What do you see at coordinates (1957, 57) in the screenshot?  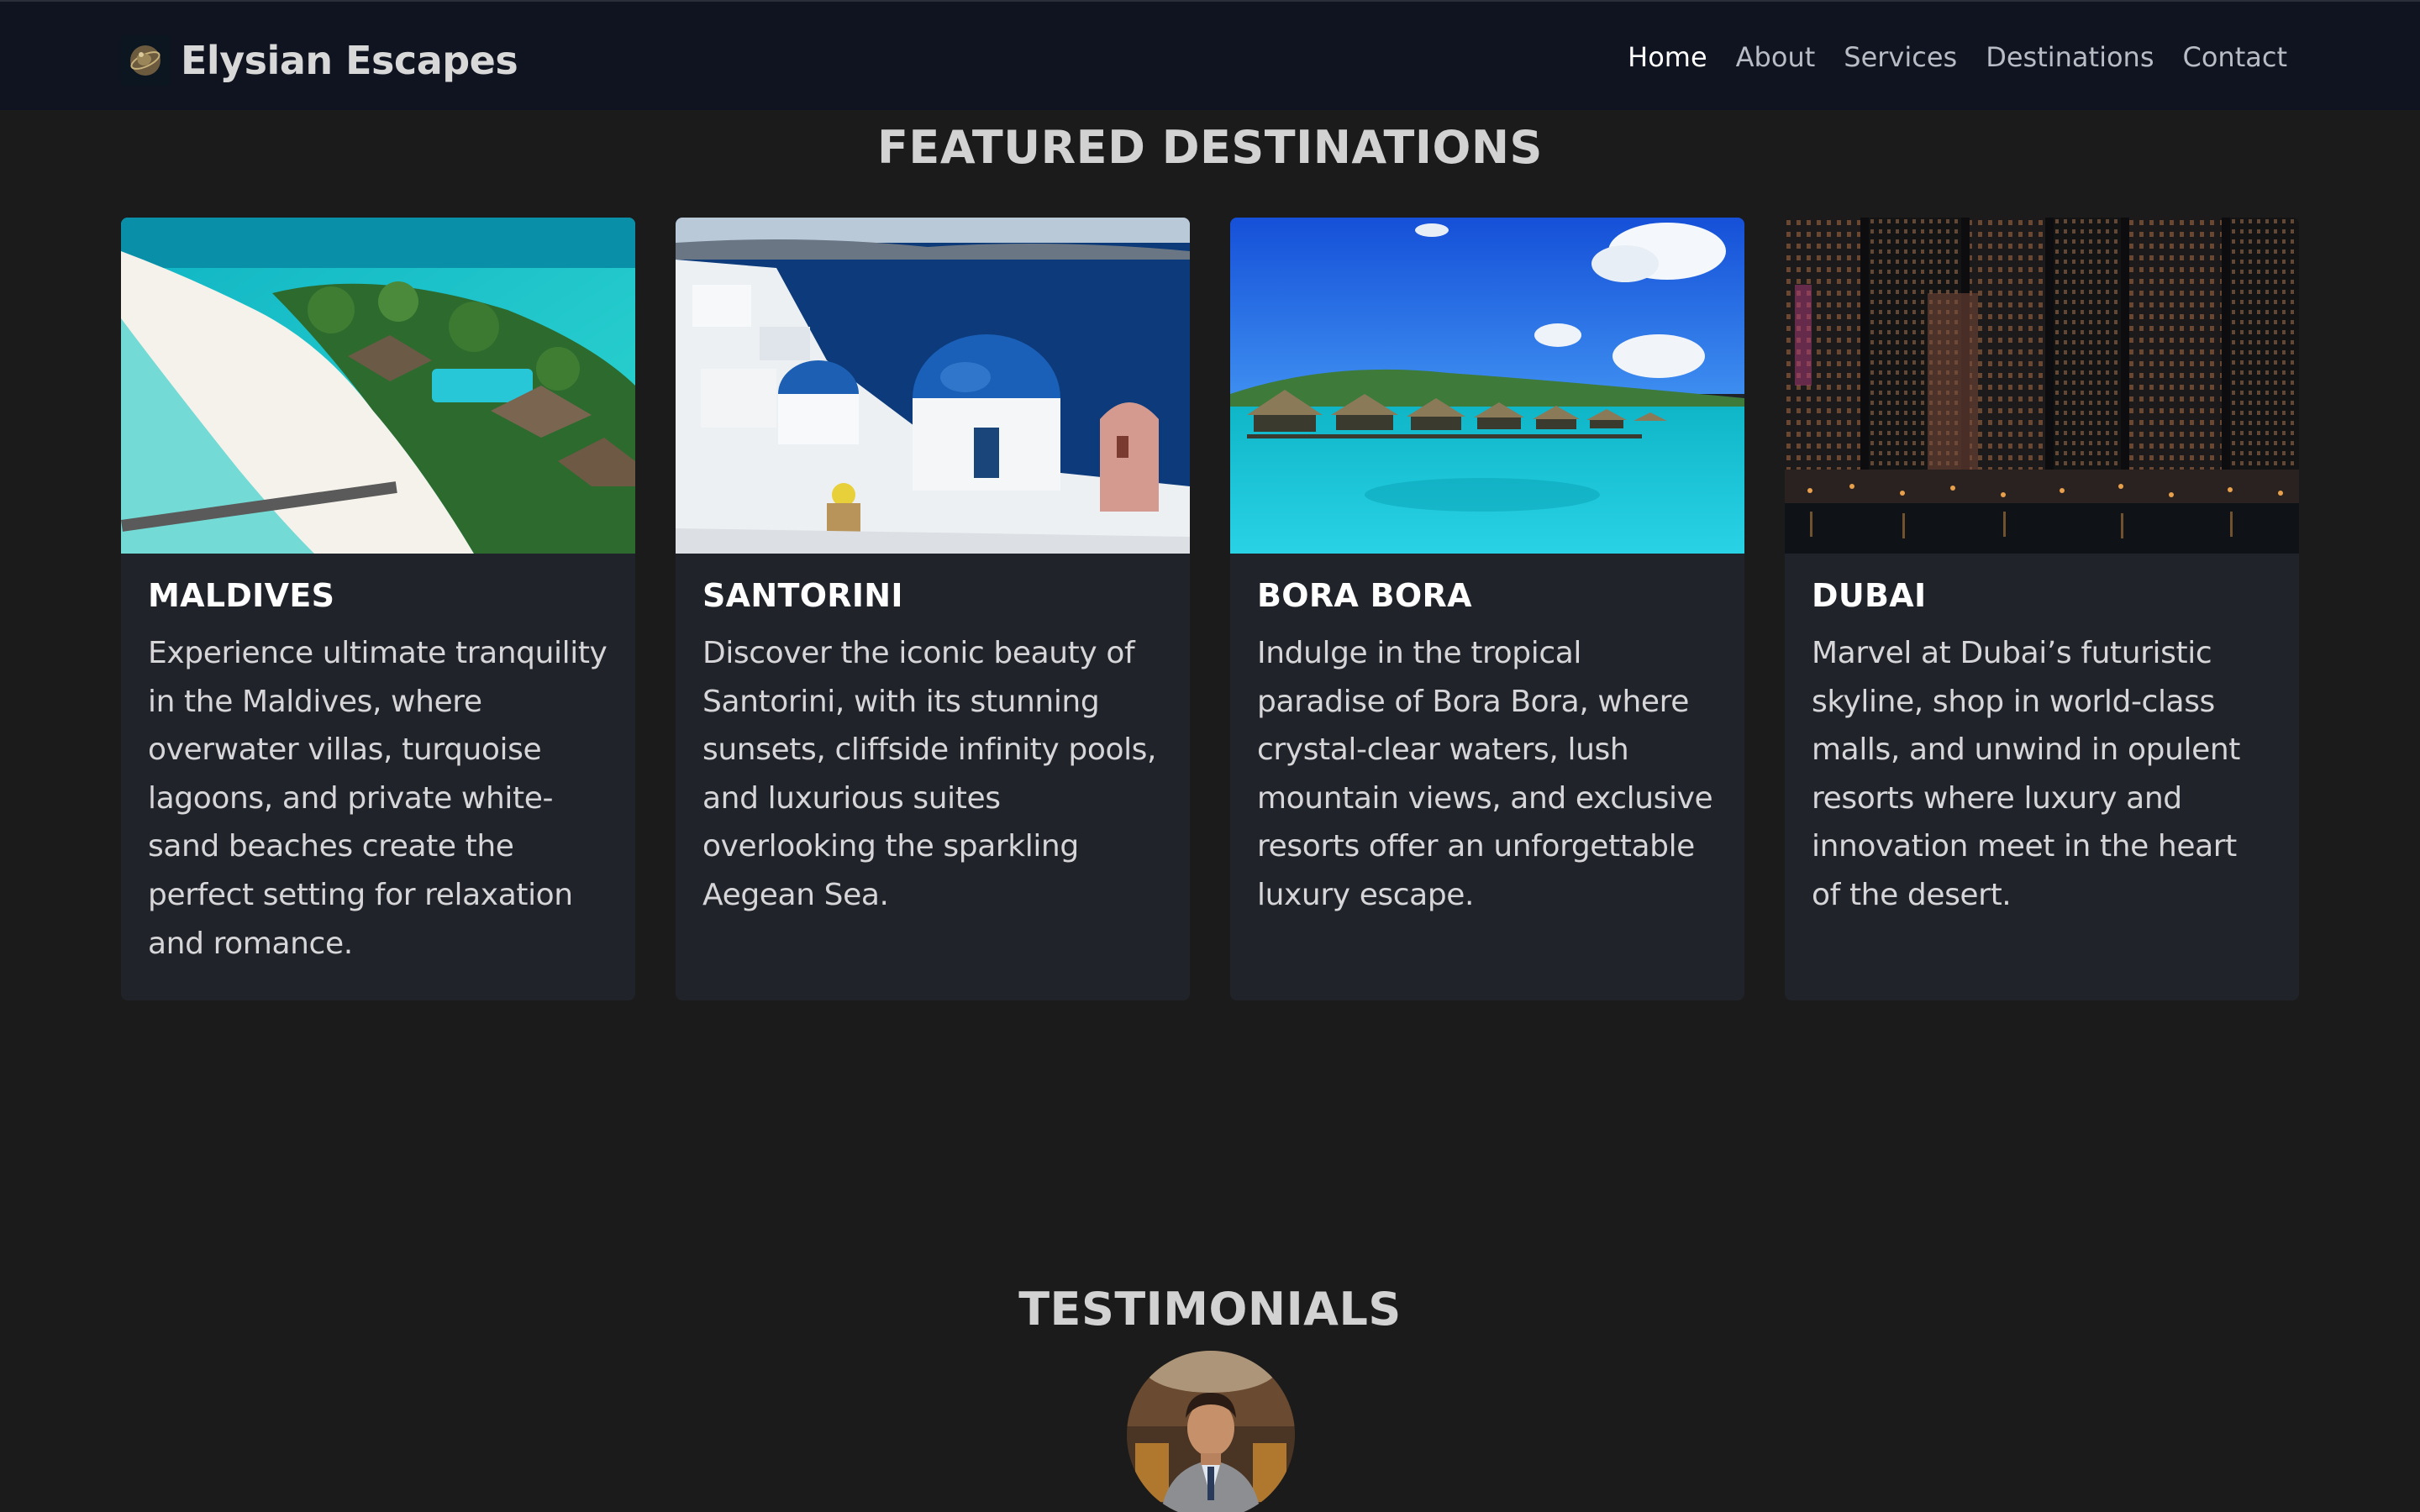 I see `main-nav: Home About Services Destinations Contact` at bounding box center [1957, 57].